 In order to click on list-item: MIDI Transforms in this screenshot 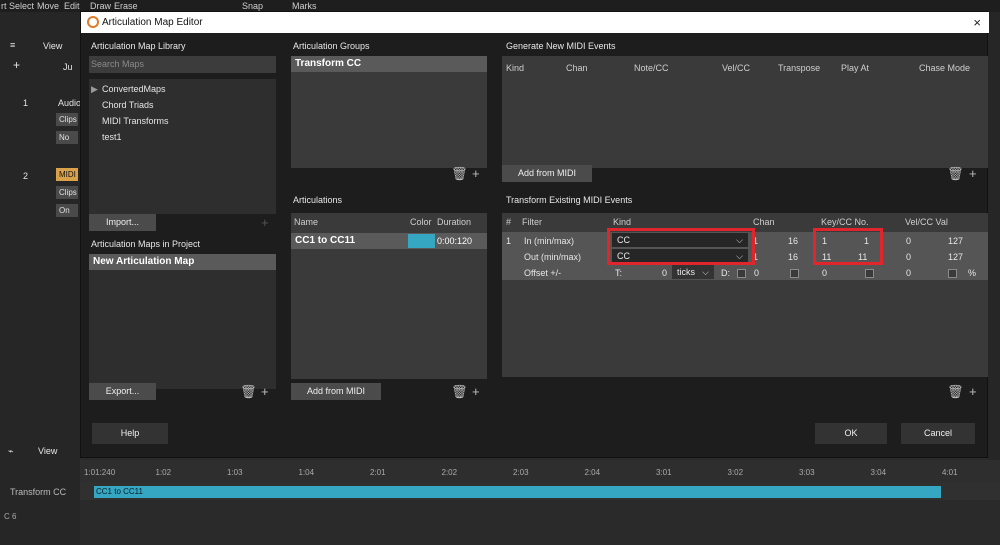, I will do `click(135, 121)`.